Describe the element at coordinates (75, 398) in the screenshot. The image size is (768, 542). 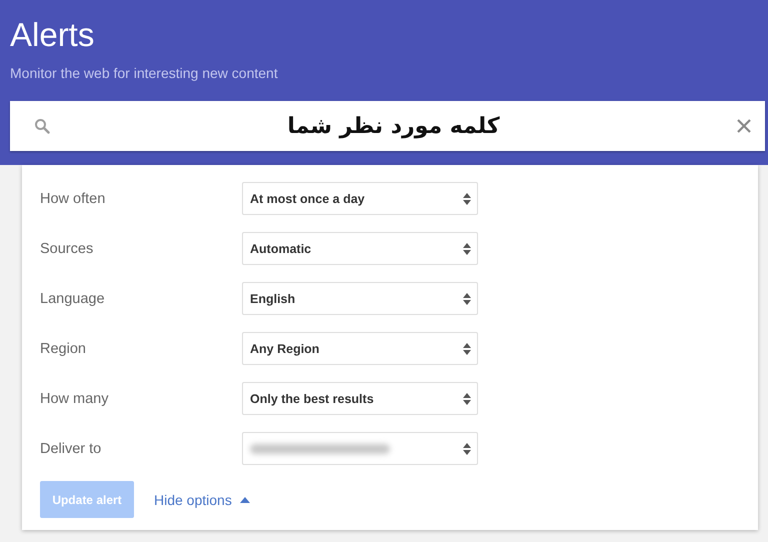
I see `option-label: How many` at that location.